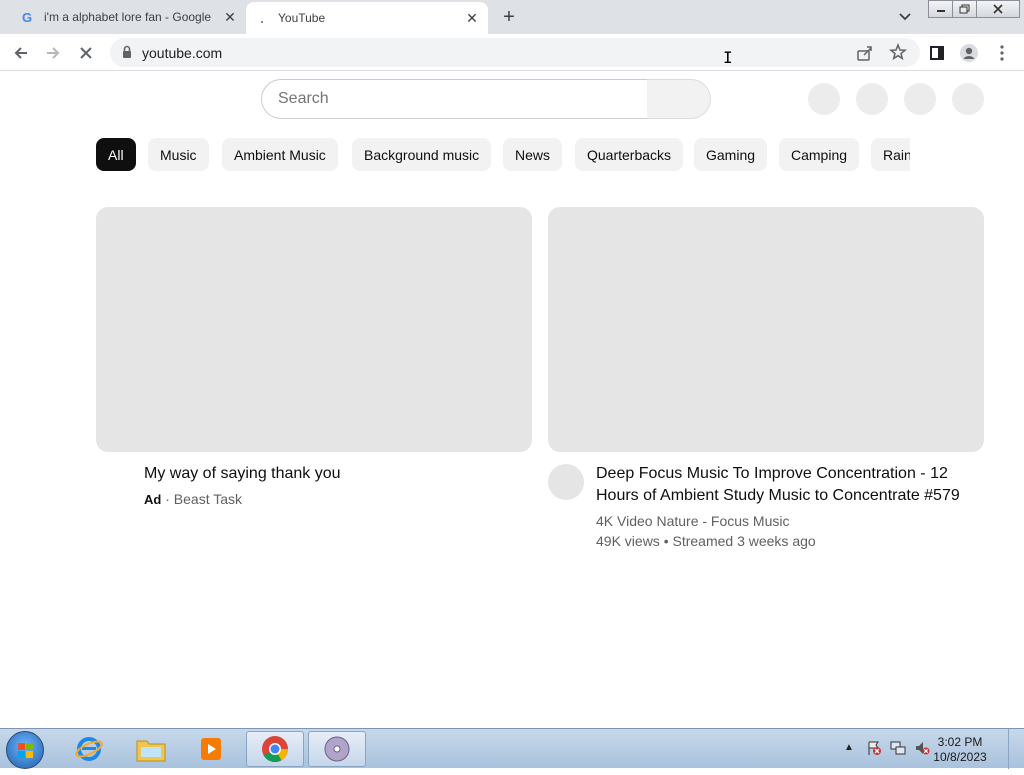 This screenshot has width=1024, height=775. I want to click on action-center-icon, so click(874, 750).